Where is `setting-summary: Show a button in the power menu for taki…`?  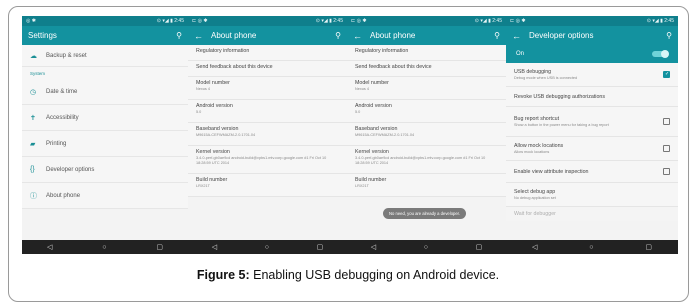 setting-summary: Show a button in the power menu for taki… is located at coordinates (561, 124).